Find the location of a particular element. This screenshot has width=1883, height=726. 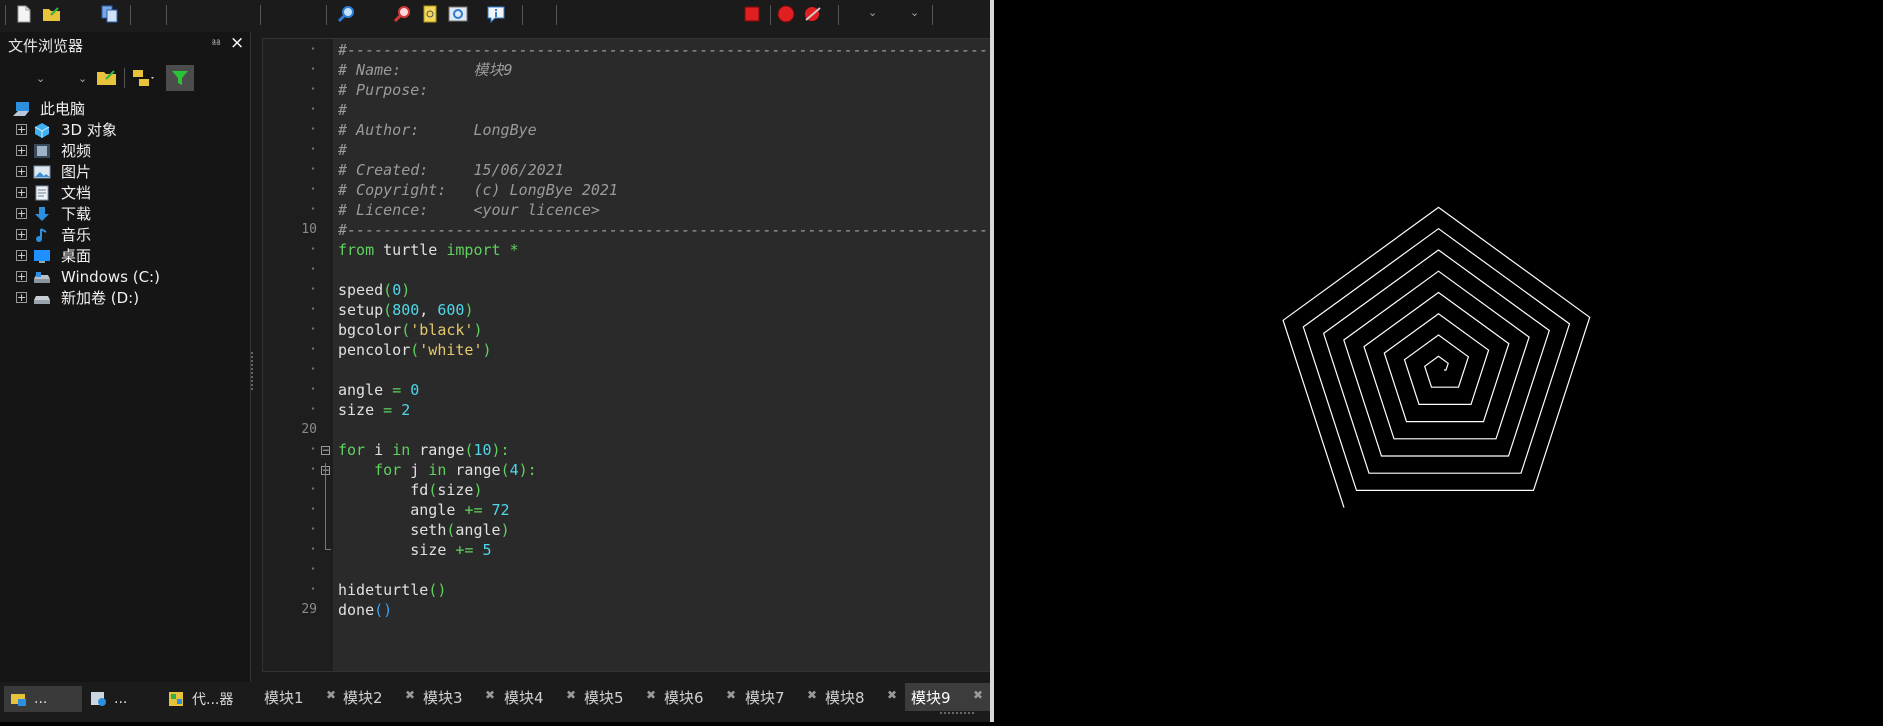

code-line: # Name: 模块9 is located at coordinates (425, 70).